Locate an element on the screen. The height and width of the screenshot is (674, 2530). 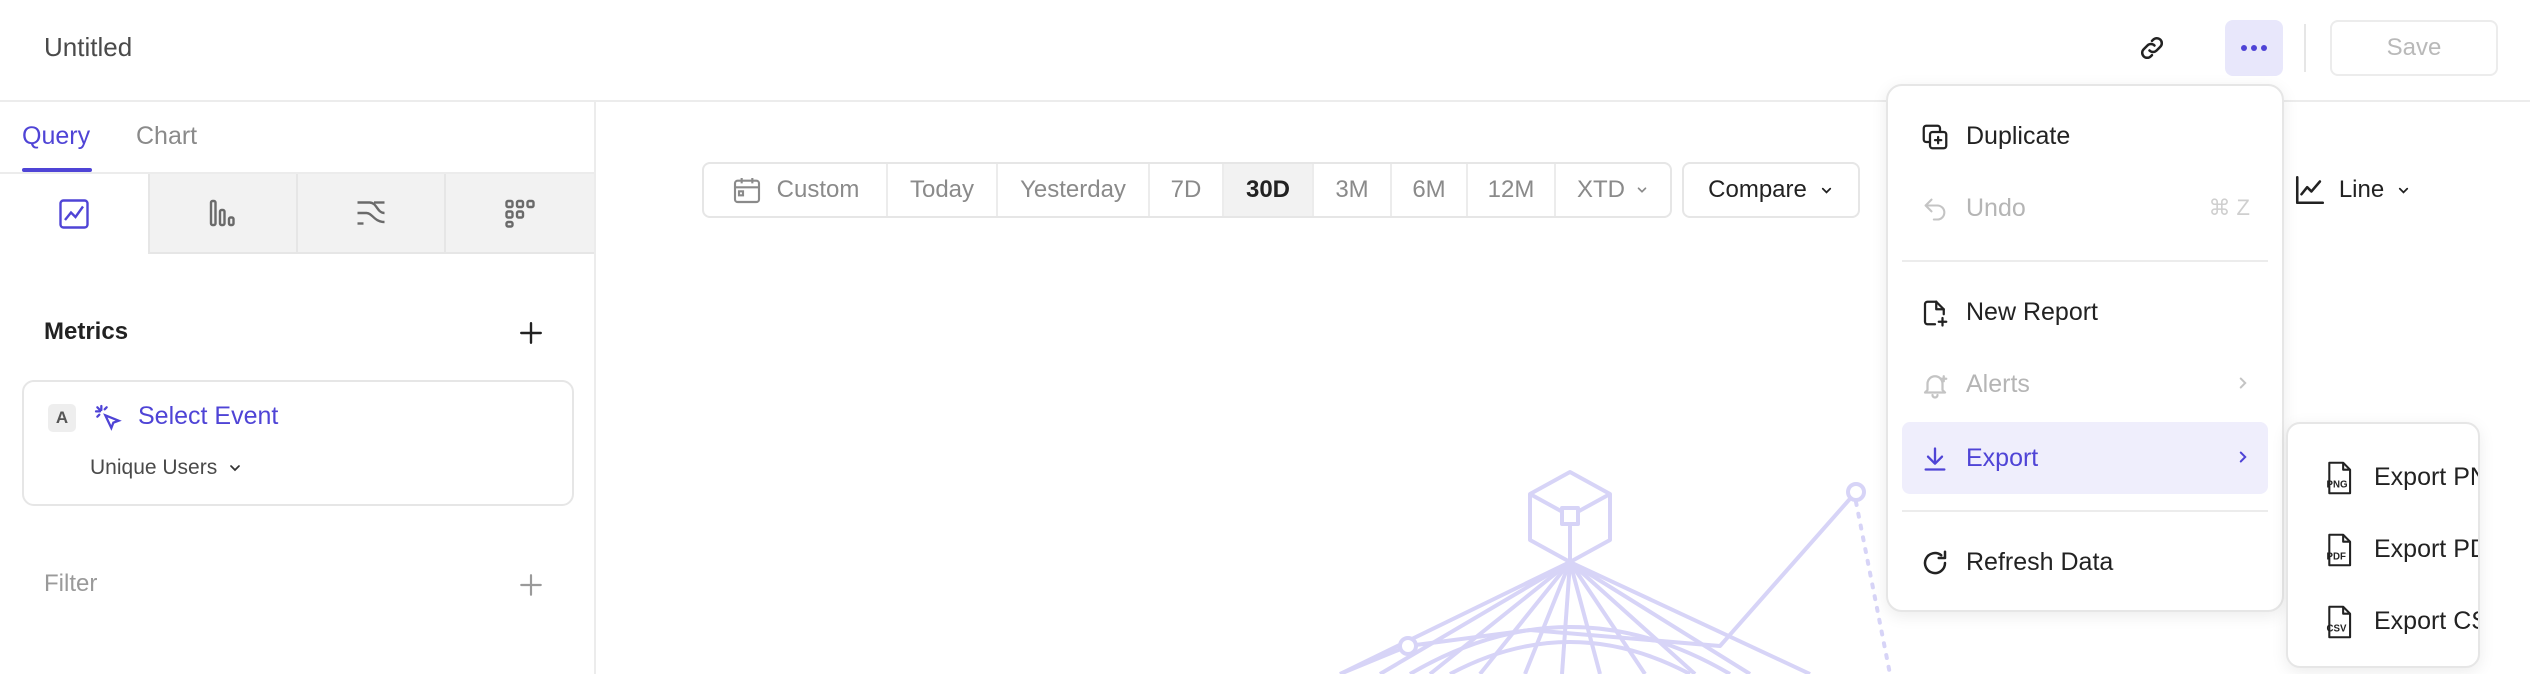
measure-dropdown: Unique Users is located at coordinates (166, 468).